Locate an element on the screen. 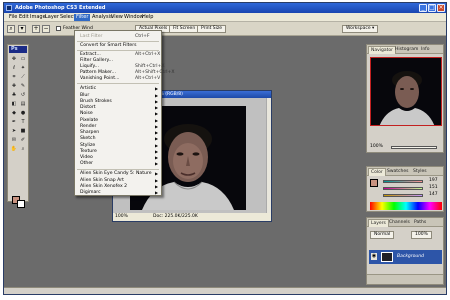 The image size is (450, 300). type-tool-icon: T is located at coordinates (23, 122).